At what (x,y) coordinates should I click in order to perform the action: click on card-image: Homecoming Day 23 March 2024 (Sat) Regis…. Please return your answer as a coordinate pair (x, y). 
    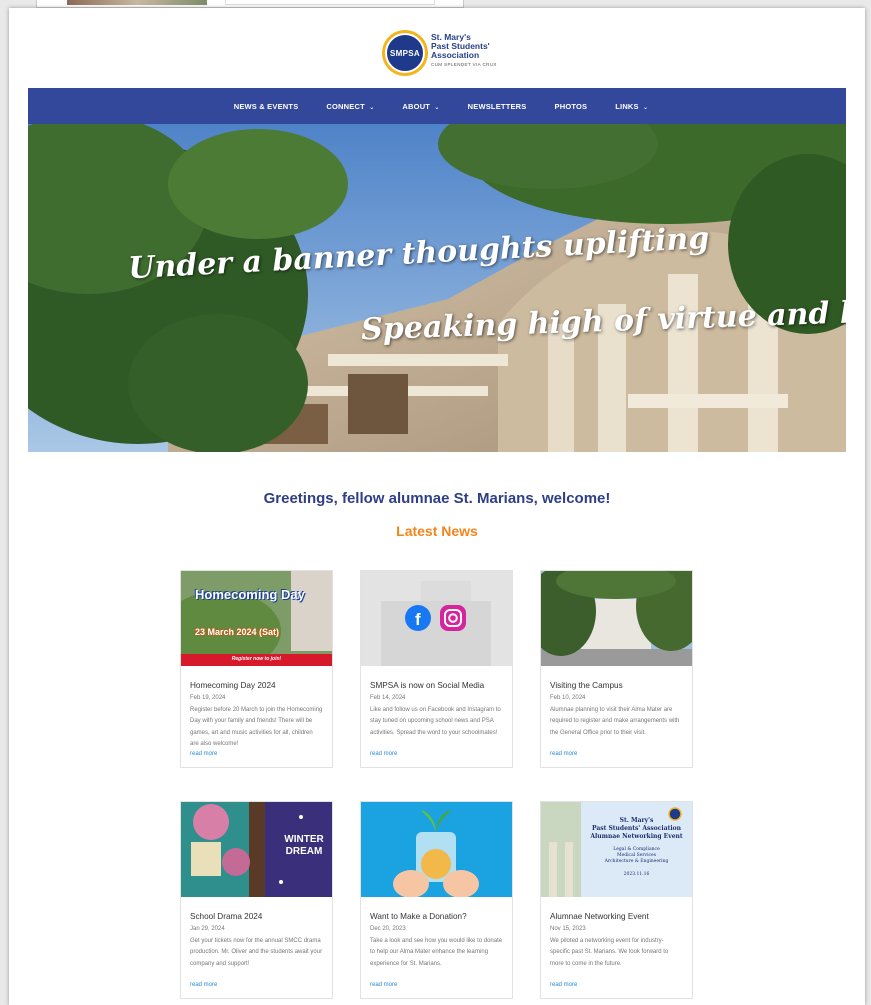
    Looking at the image, I should click on (256, 618).